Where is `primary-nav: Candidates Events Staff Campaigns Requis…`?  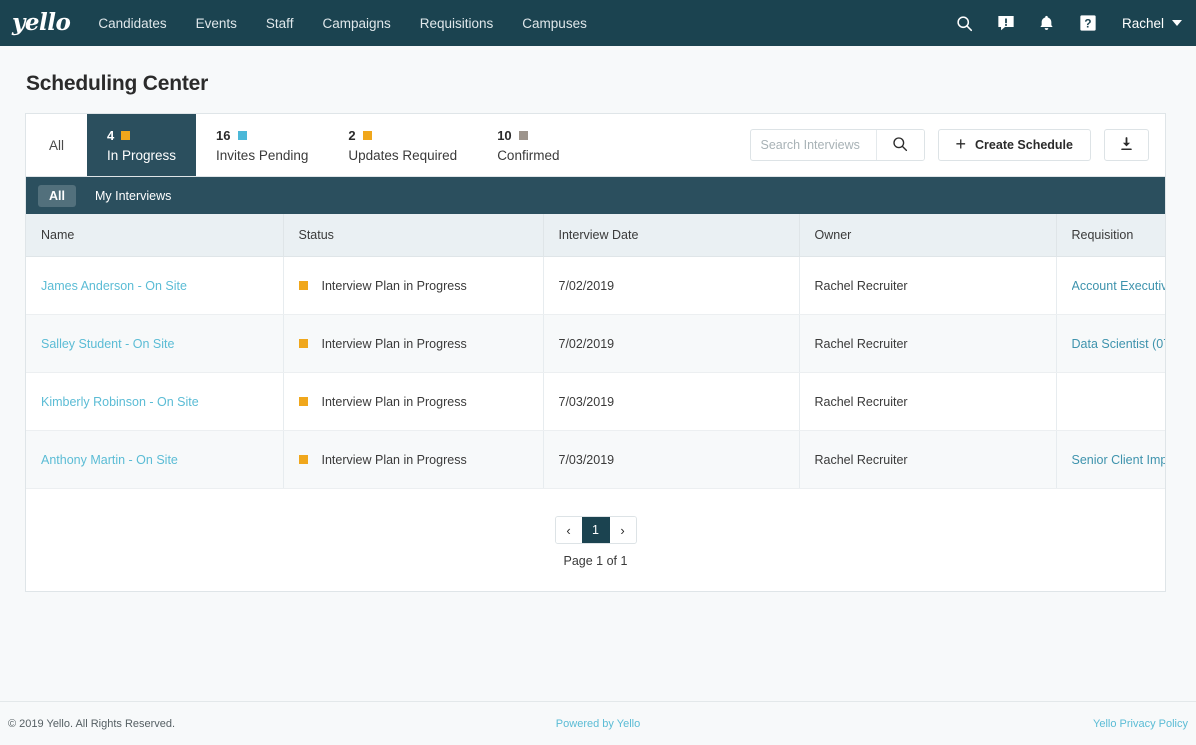 primary-nav: Candidates Events Staff Campaigns Requis… is located at coordinates (342, 23).